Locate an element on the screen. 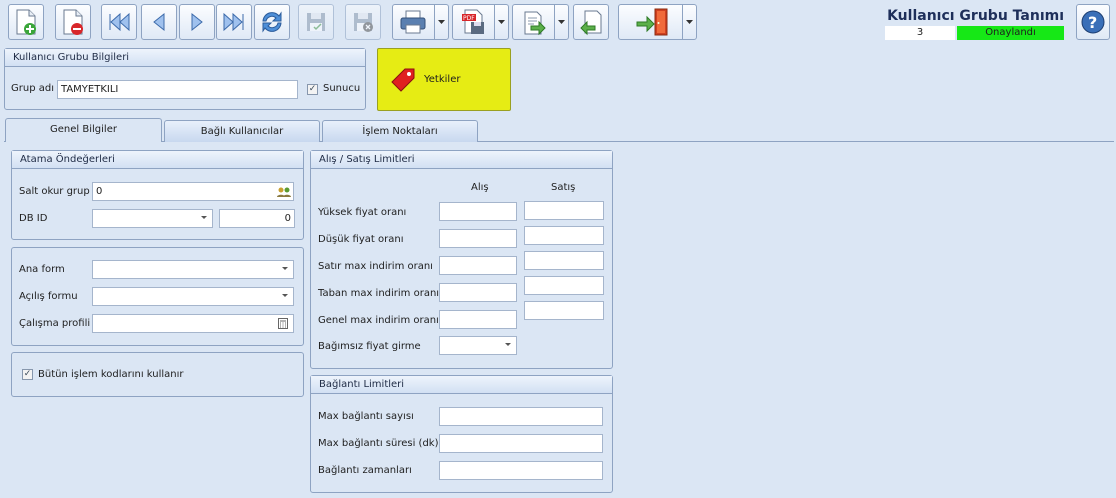  pdf-dropdown is located at coordinates (501, 22).